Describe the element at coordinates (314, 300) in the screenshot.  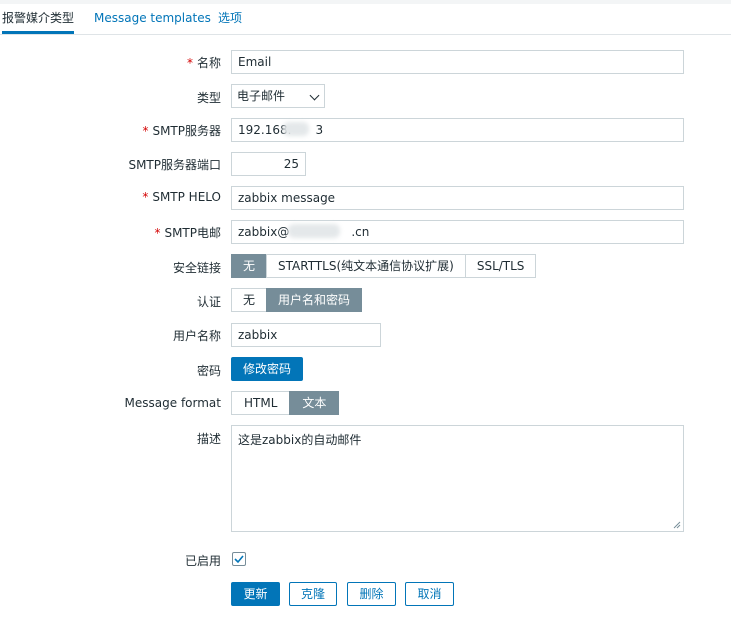
I see `auth-option-user-password: 用户名和密码` at that location.